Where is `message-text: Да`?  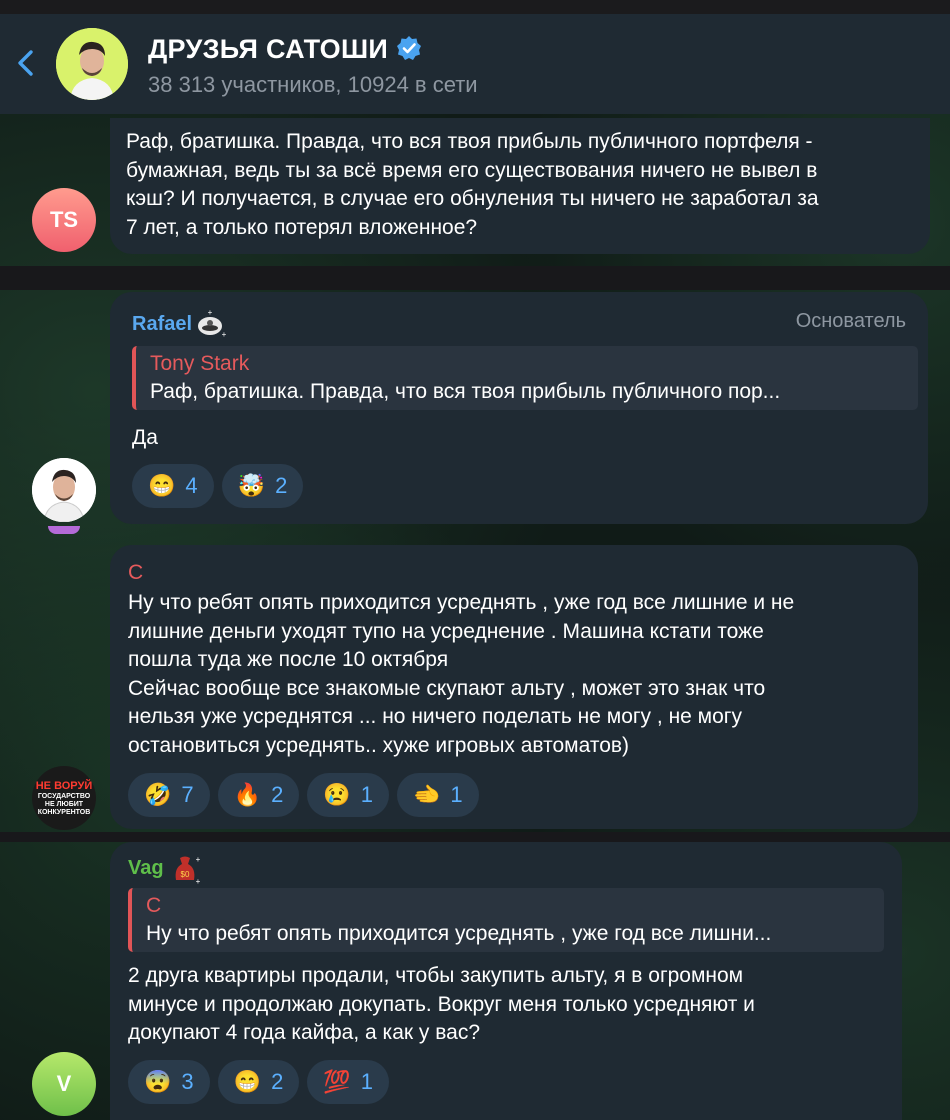 message-text: Да is located at coordinates (145, 437).